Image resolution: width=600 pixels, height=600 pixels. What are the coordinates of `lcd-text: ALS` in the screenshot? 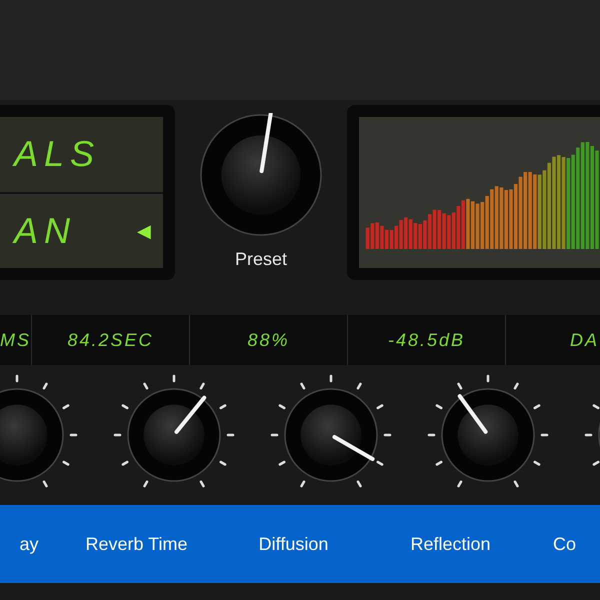 It's located at (57, 154).